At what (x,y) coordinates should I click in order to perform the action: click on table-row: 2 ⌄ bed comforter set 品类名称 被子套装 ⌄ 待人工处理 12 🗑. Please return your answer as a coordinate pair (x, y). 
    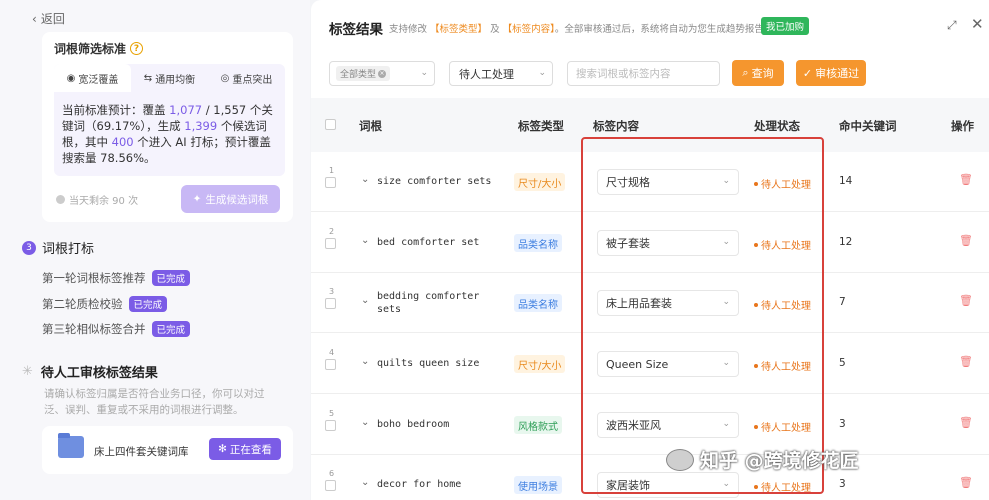
    Looking at the image, I should click on (650, 243).